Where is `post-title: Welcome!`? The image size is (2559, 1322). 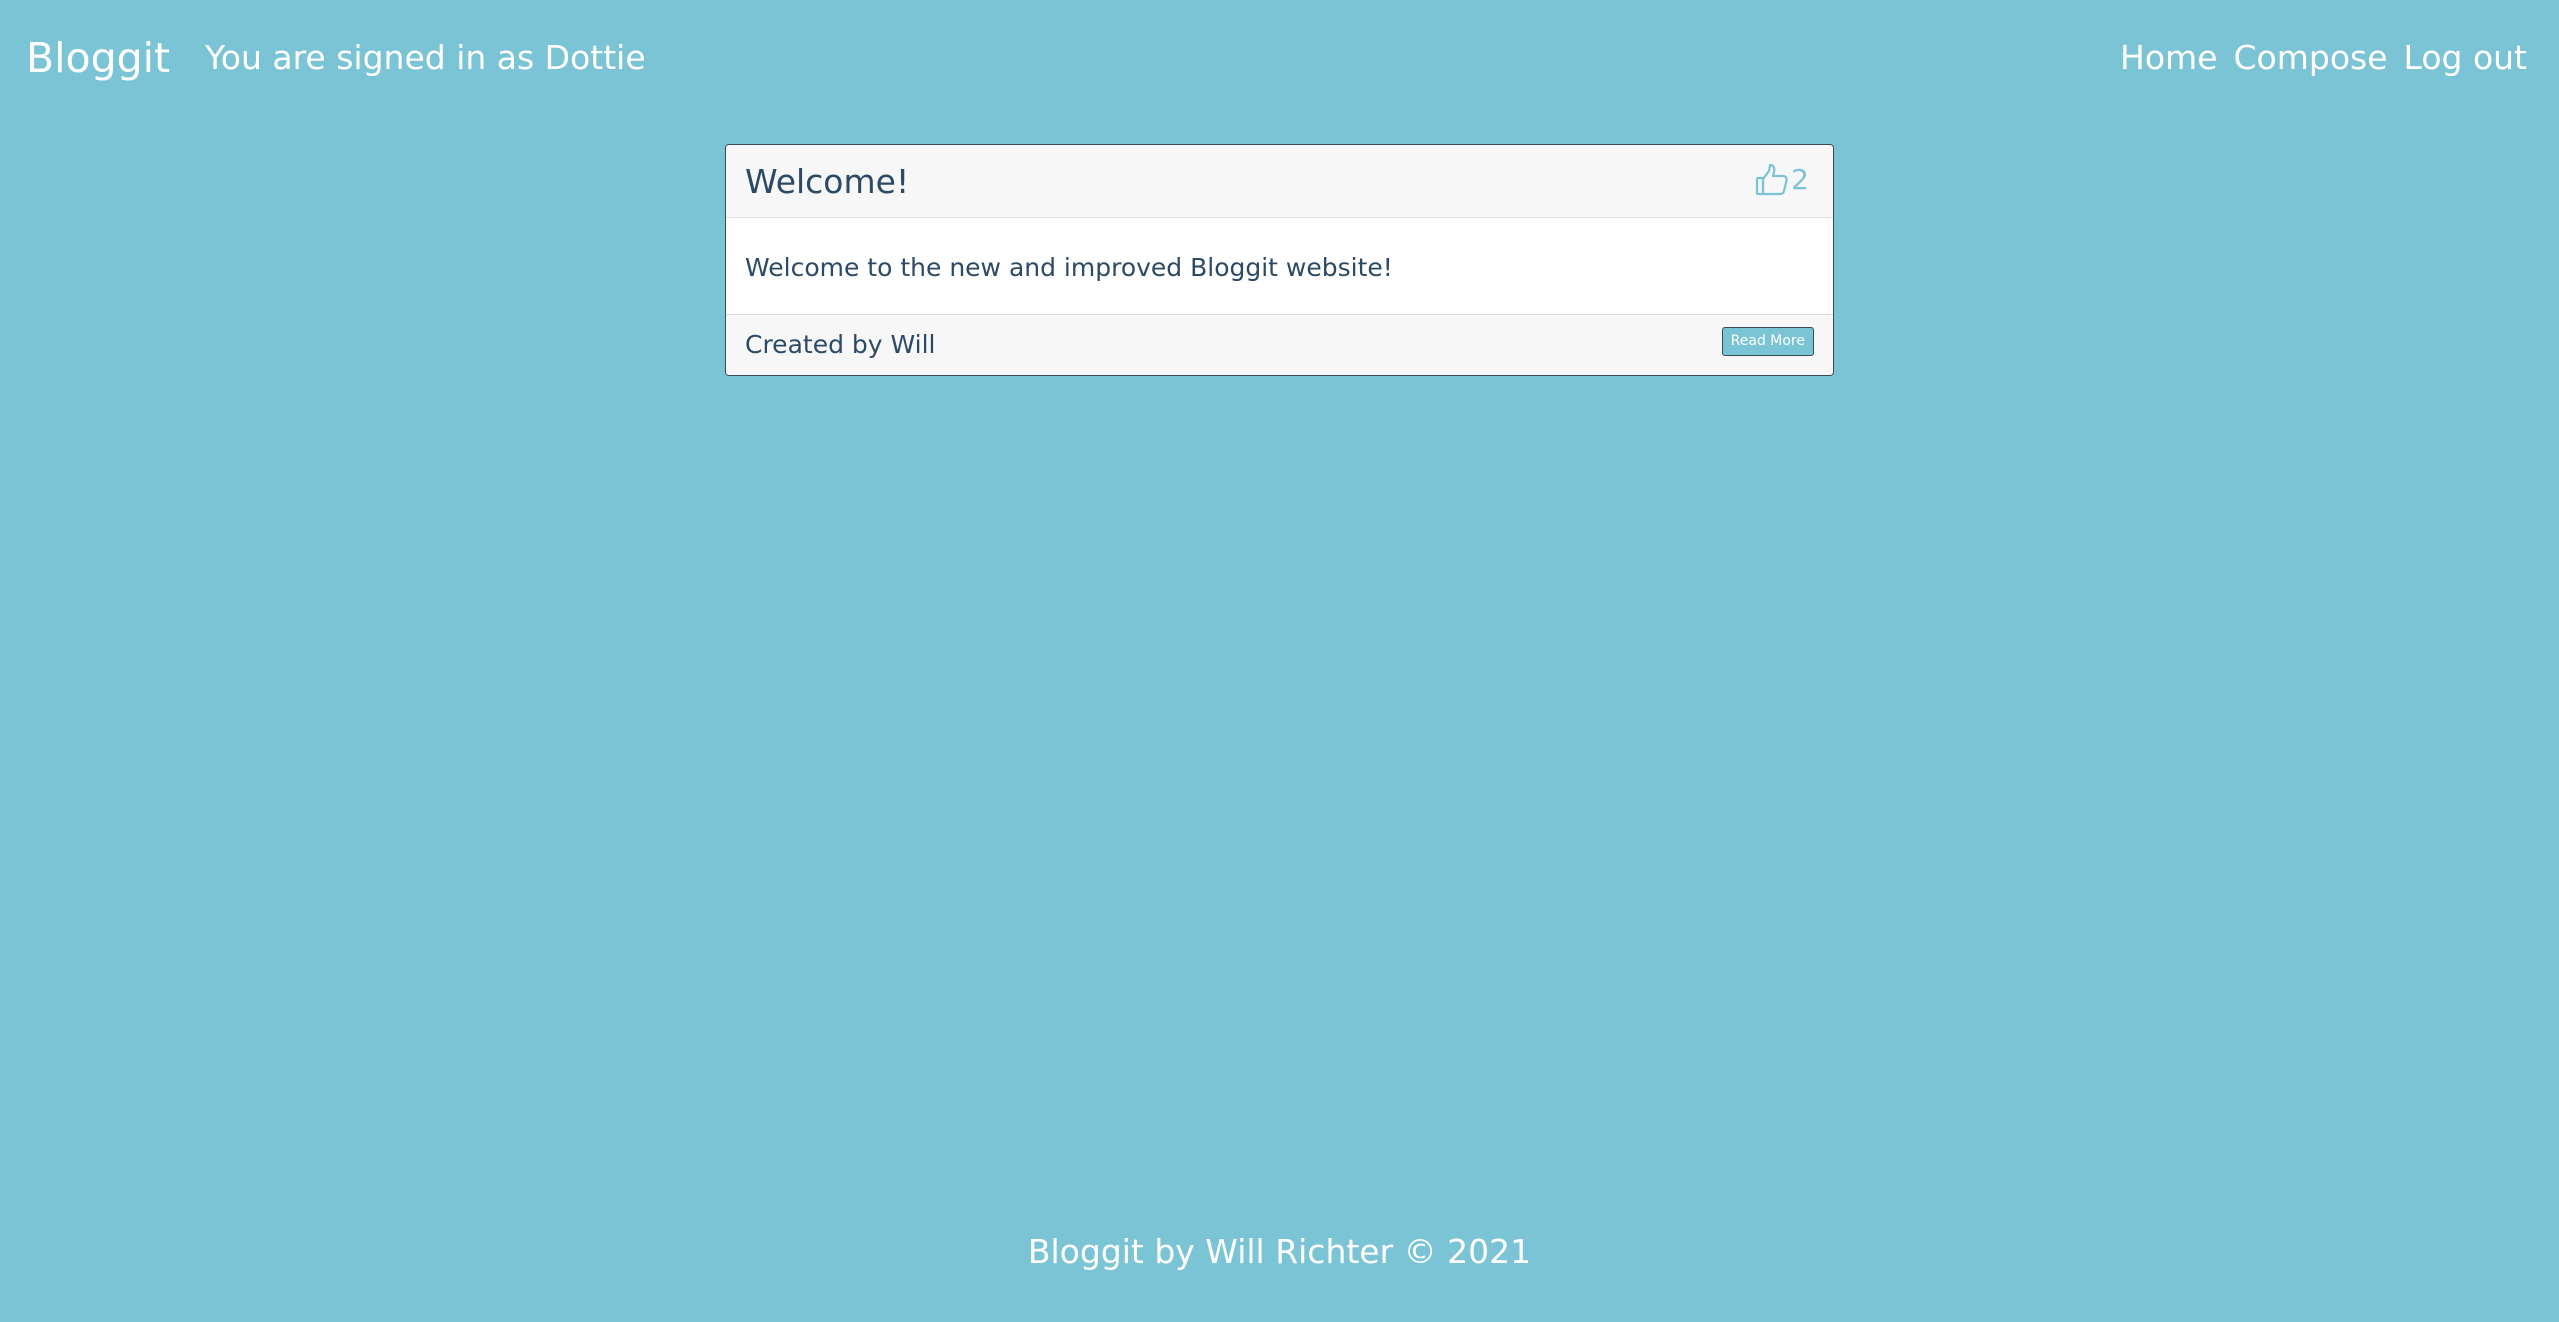 post-title: Welcome! is located at coordinates (827, 181).